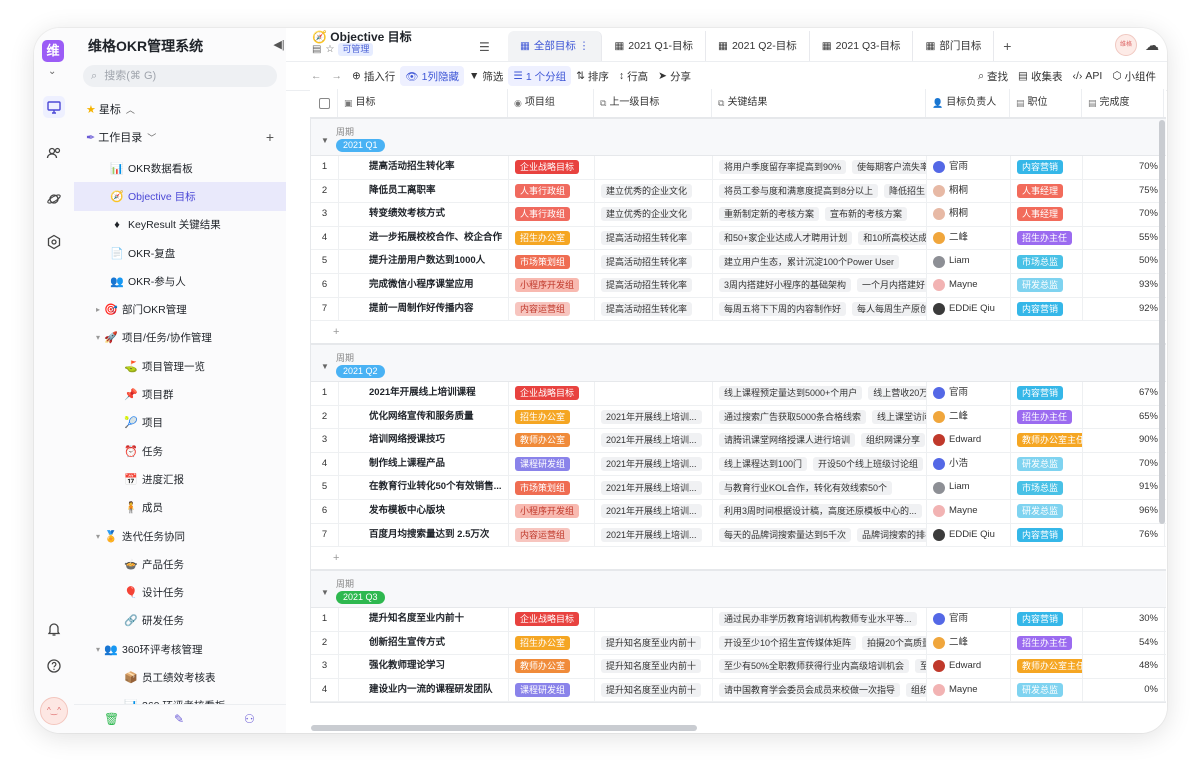 Image resolution: width=1200 pixels, height=775 pixels. What do you see at coordinates (820, 309) in the screenshot?
I see `key-results-cell: 每周五将下下周的内容制作好 每人每周生产原创` at bounding box center [820, 309].